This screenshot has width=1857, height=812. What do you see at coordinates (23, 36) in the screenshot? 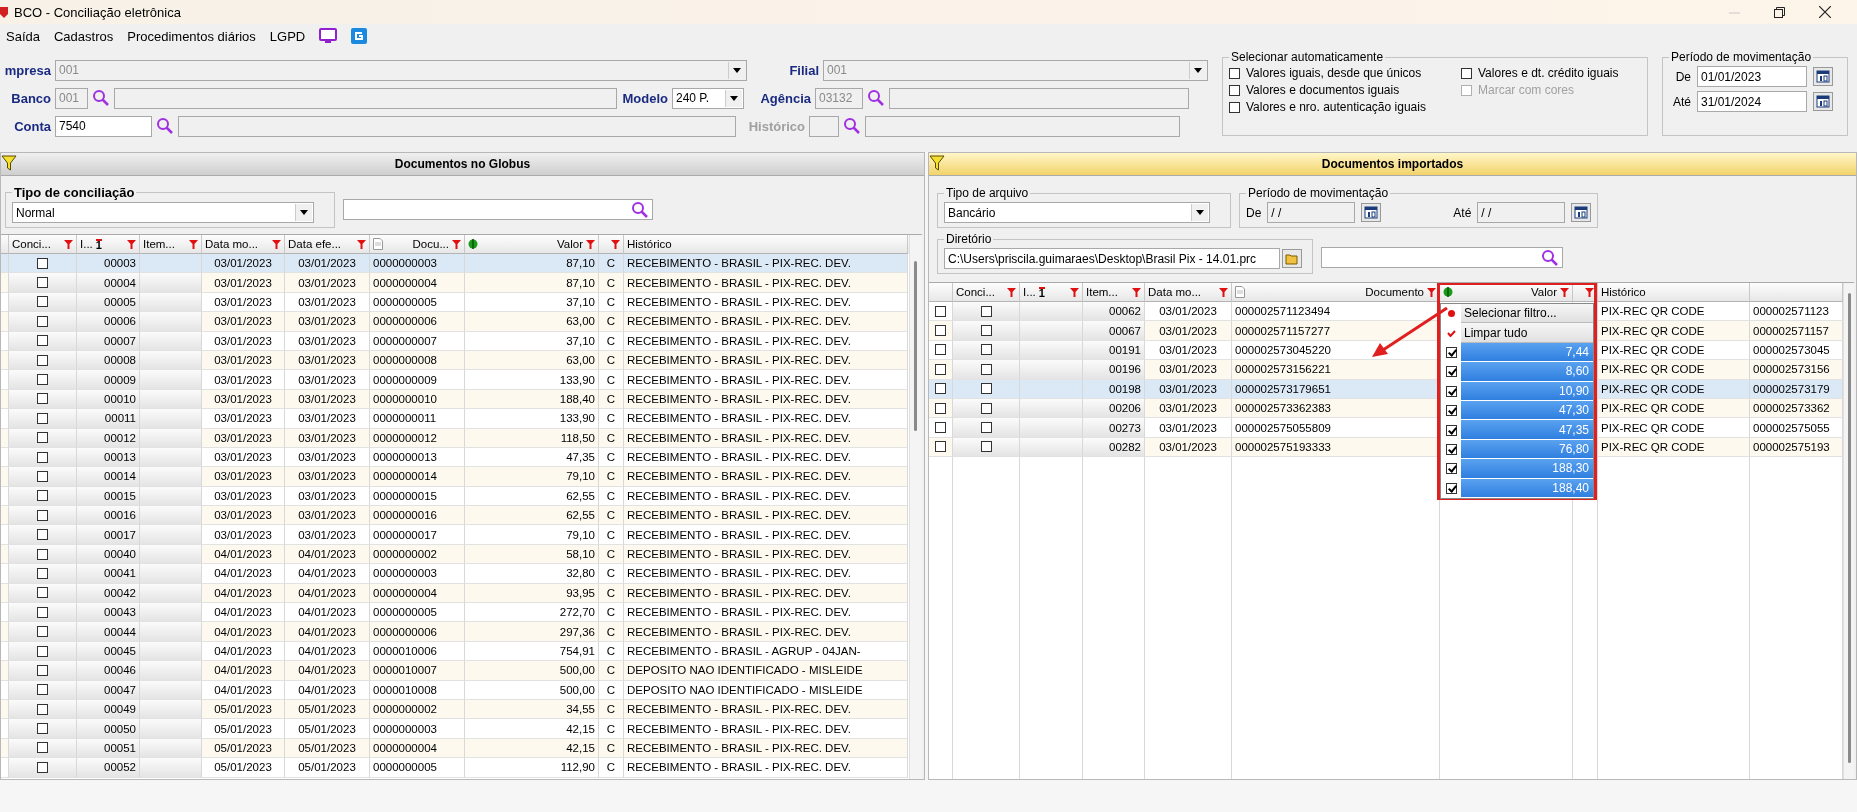
I see `menu-item: Saída` at bounding box center [23, 36].